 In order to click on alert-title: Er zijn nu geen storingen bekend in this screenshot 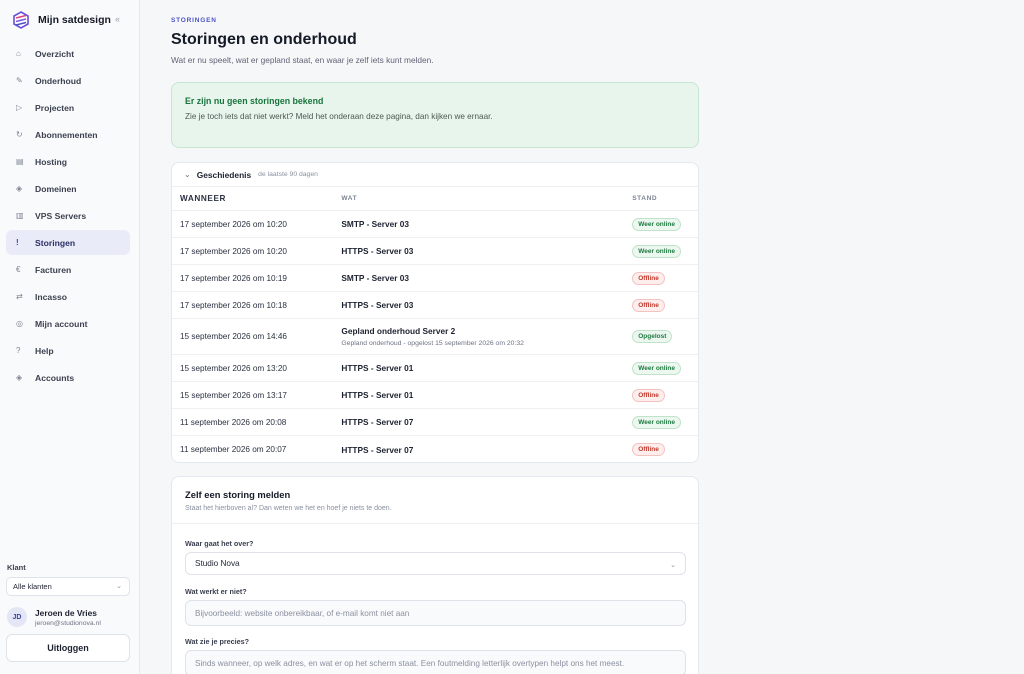, I will do `click(254, 101)`.